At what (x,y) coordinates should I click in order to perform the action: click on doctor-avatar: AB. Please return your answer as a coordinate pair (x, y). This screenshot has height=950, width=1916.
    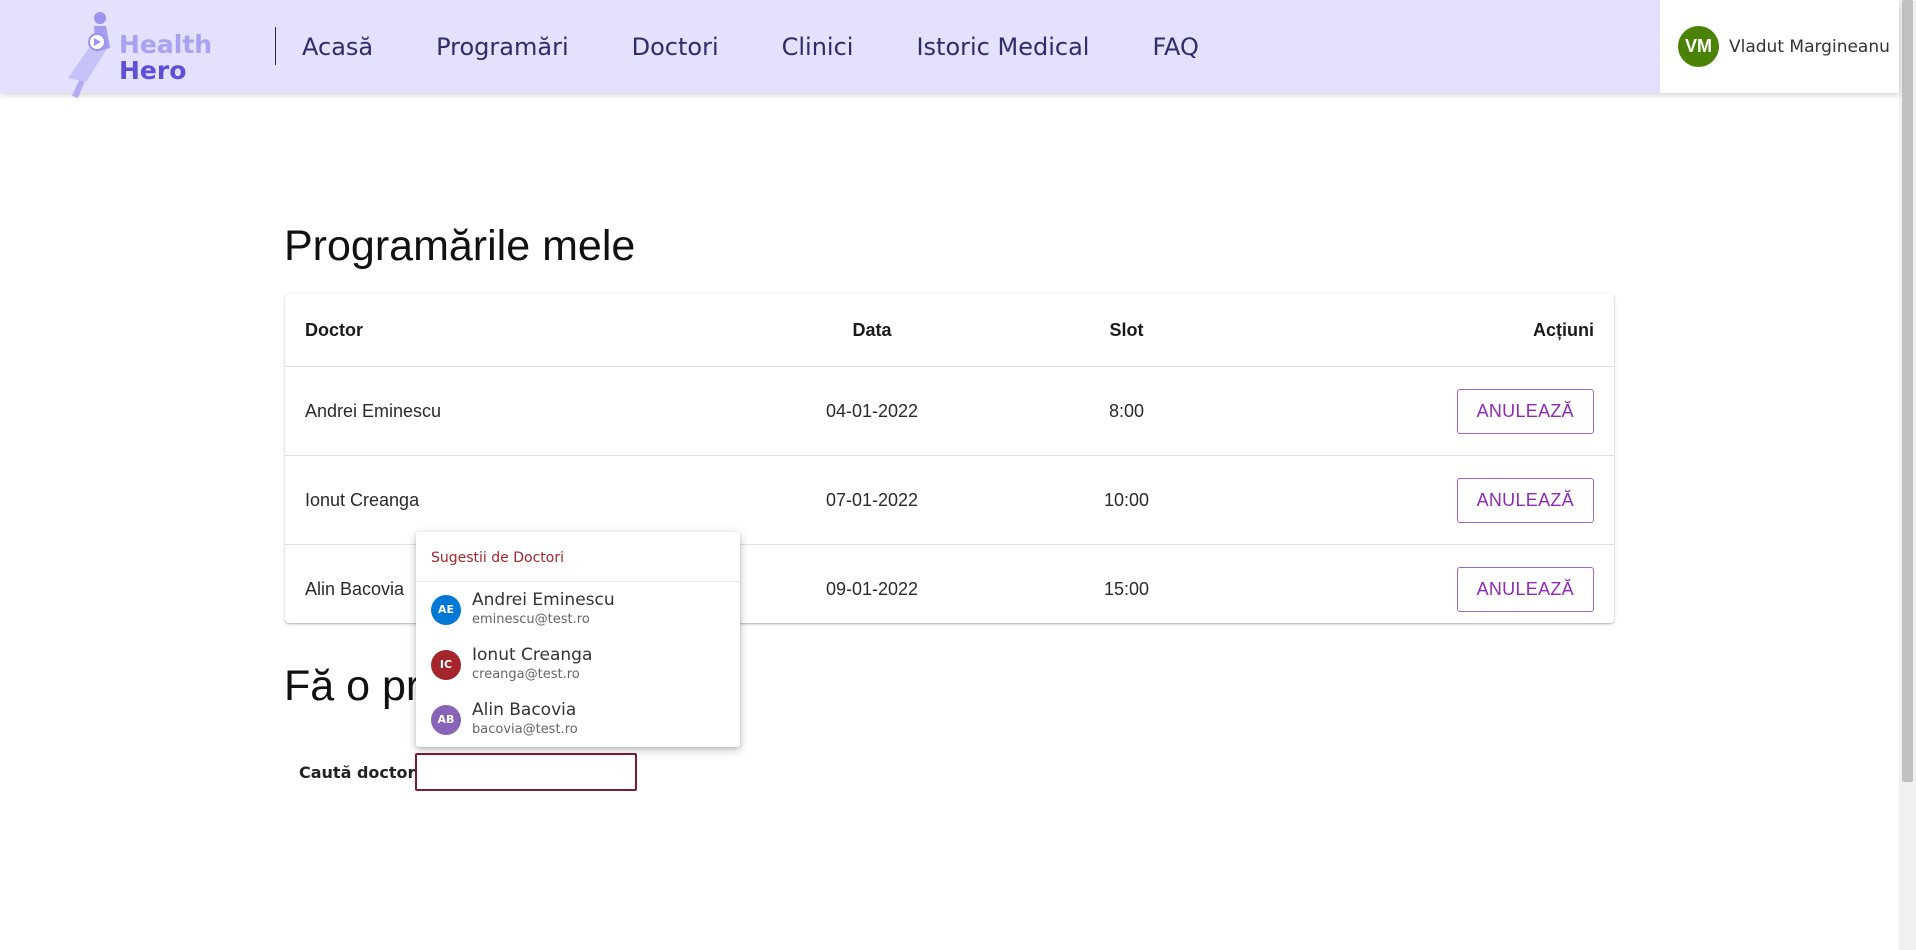
    Looking at the image, I should click on (446, 719).